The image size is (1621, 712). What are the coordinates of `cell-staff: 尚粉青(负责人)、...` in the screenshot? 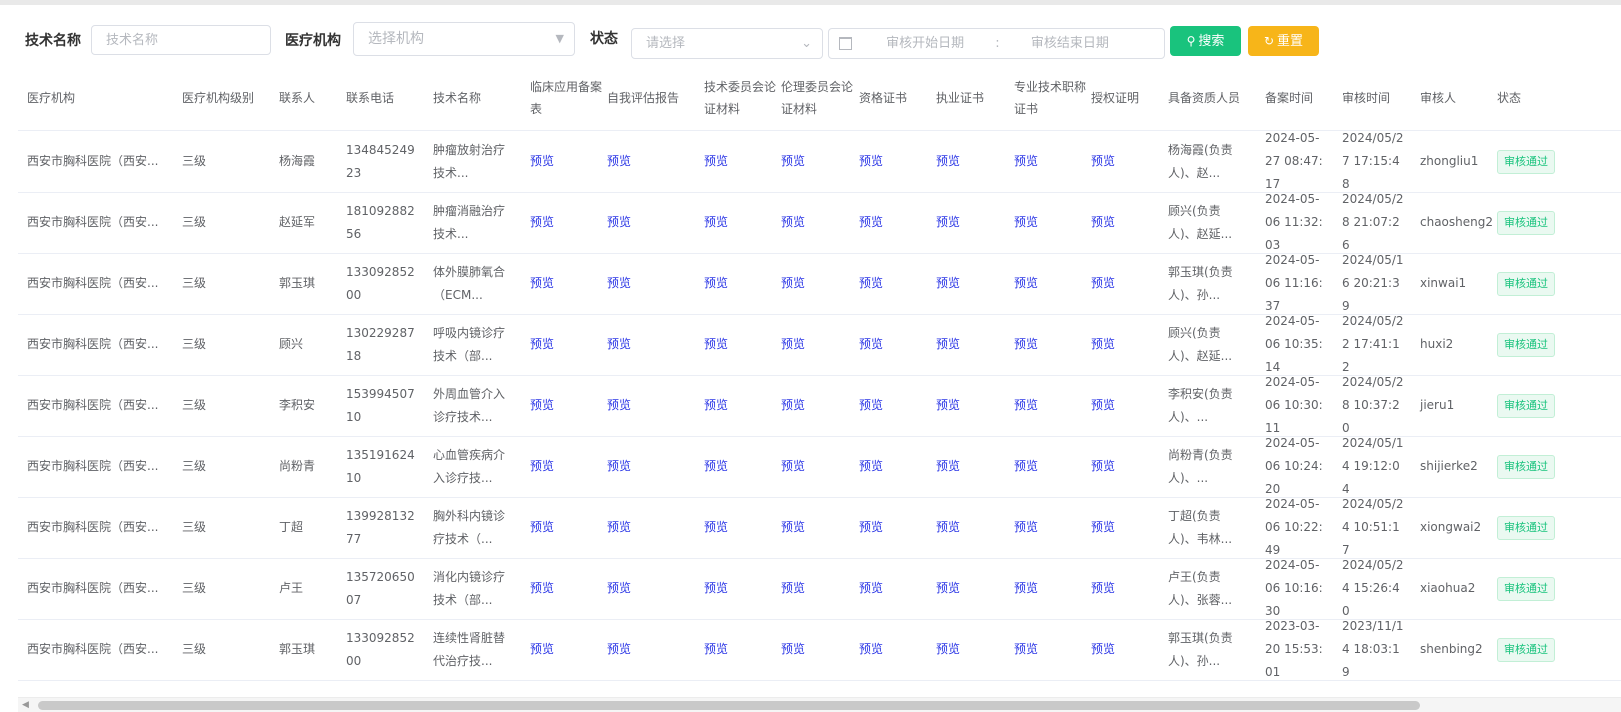 It's located at (1214, 466).